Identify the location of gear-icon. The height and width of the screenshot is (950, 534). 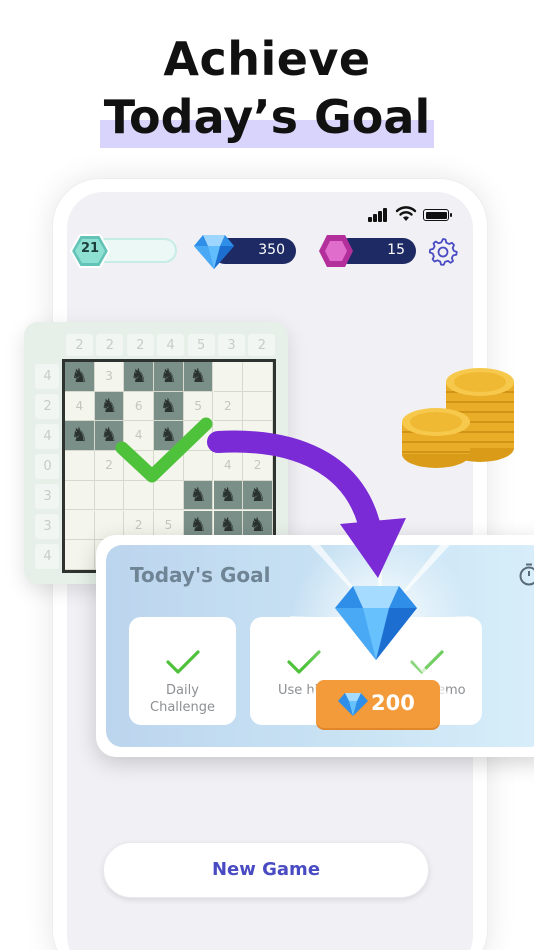
(443, 251).